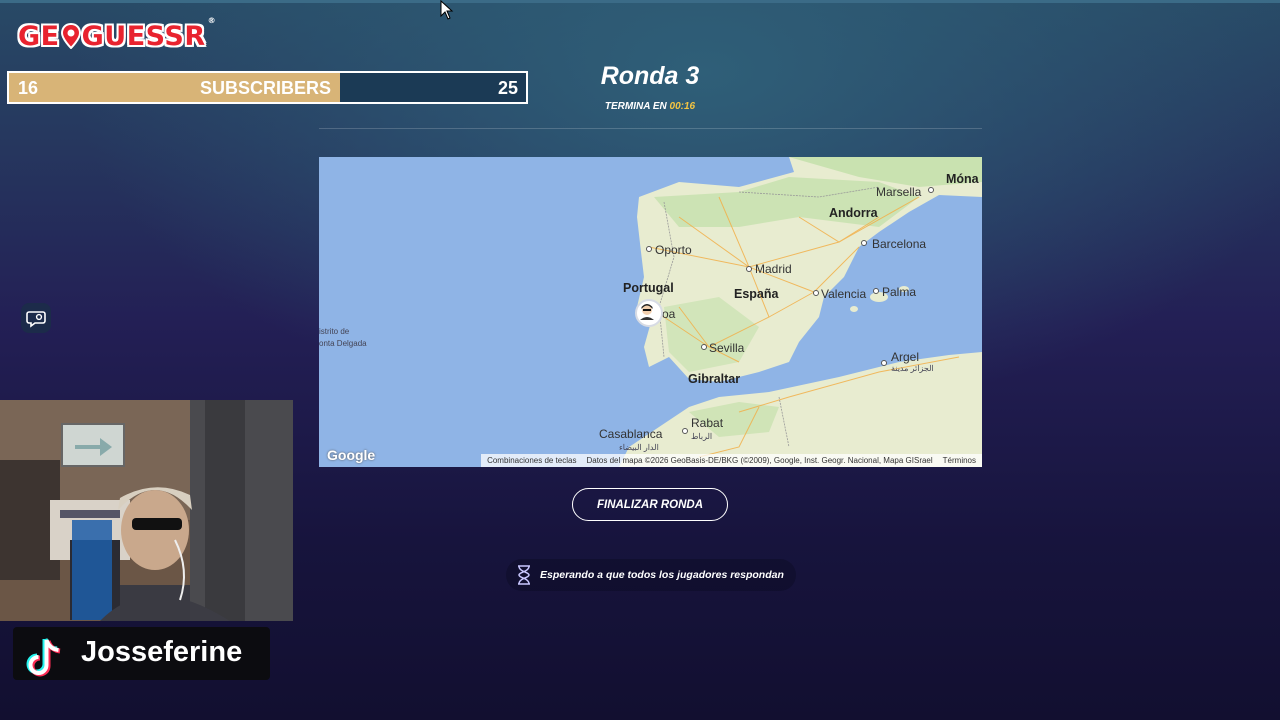 Image resolution: width=1280 pixels, height=720 pixels. I want to click on map-label: Casablanca, so click(631, 434).